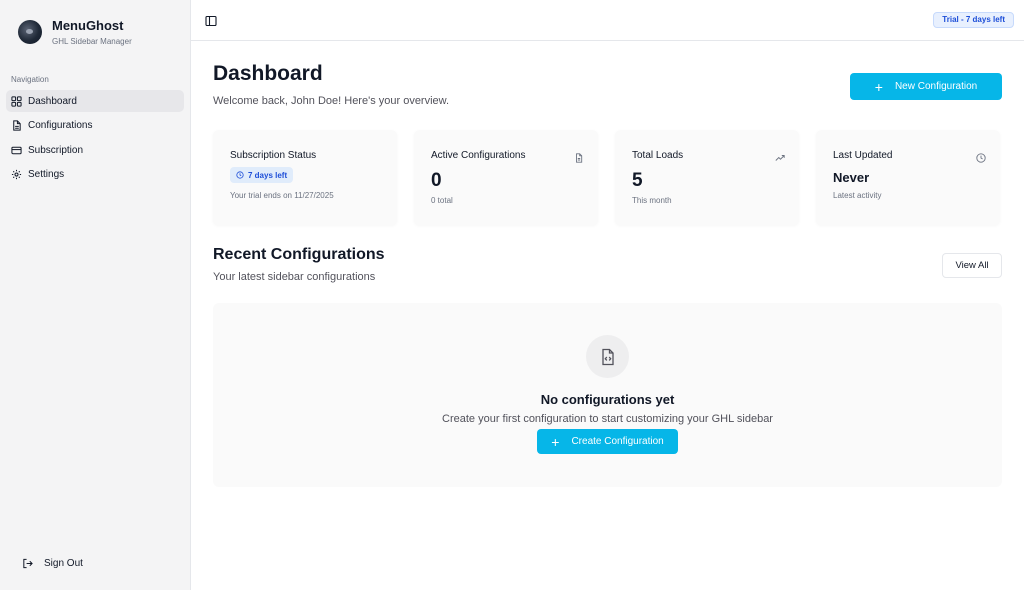  Describe the element at coordinates (780, 155) in the screenshot. I see `trending-up-icon` at that location.